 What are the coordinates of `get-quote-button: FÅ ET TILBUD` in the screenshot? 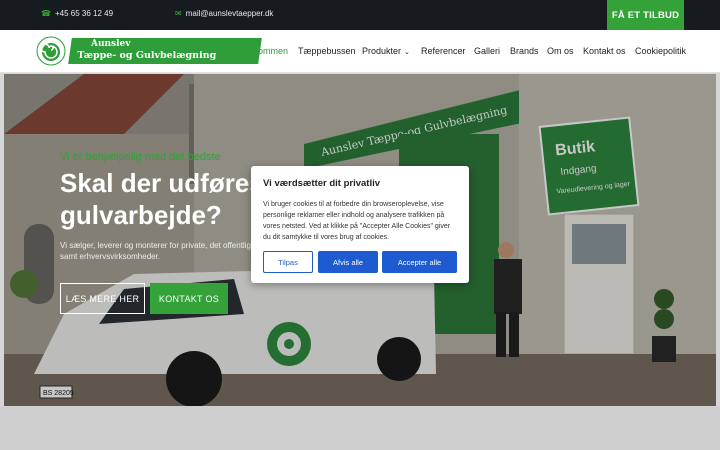 It's located at (645, 15).